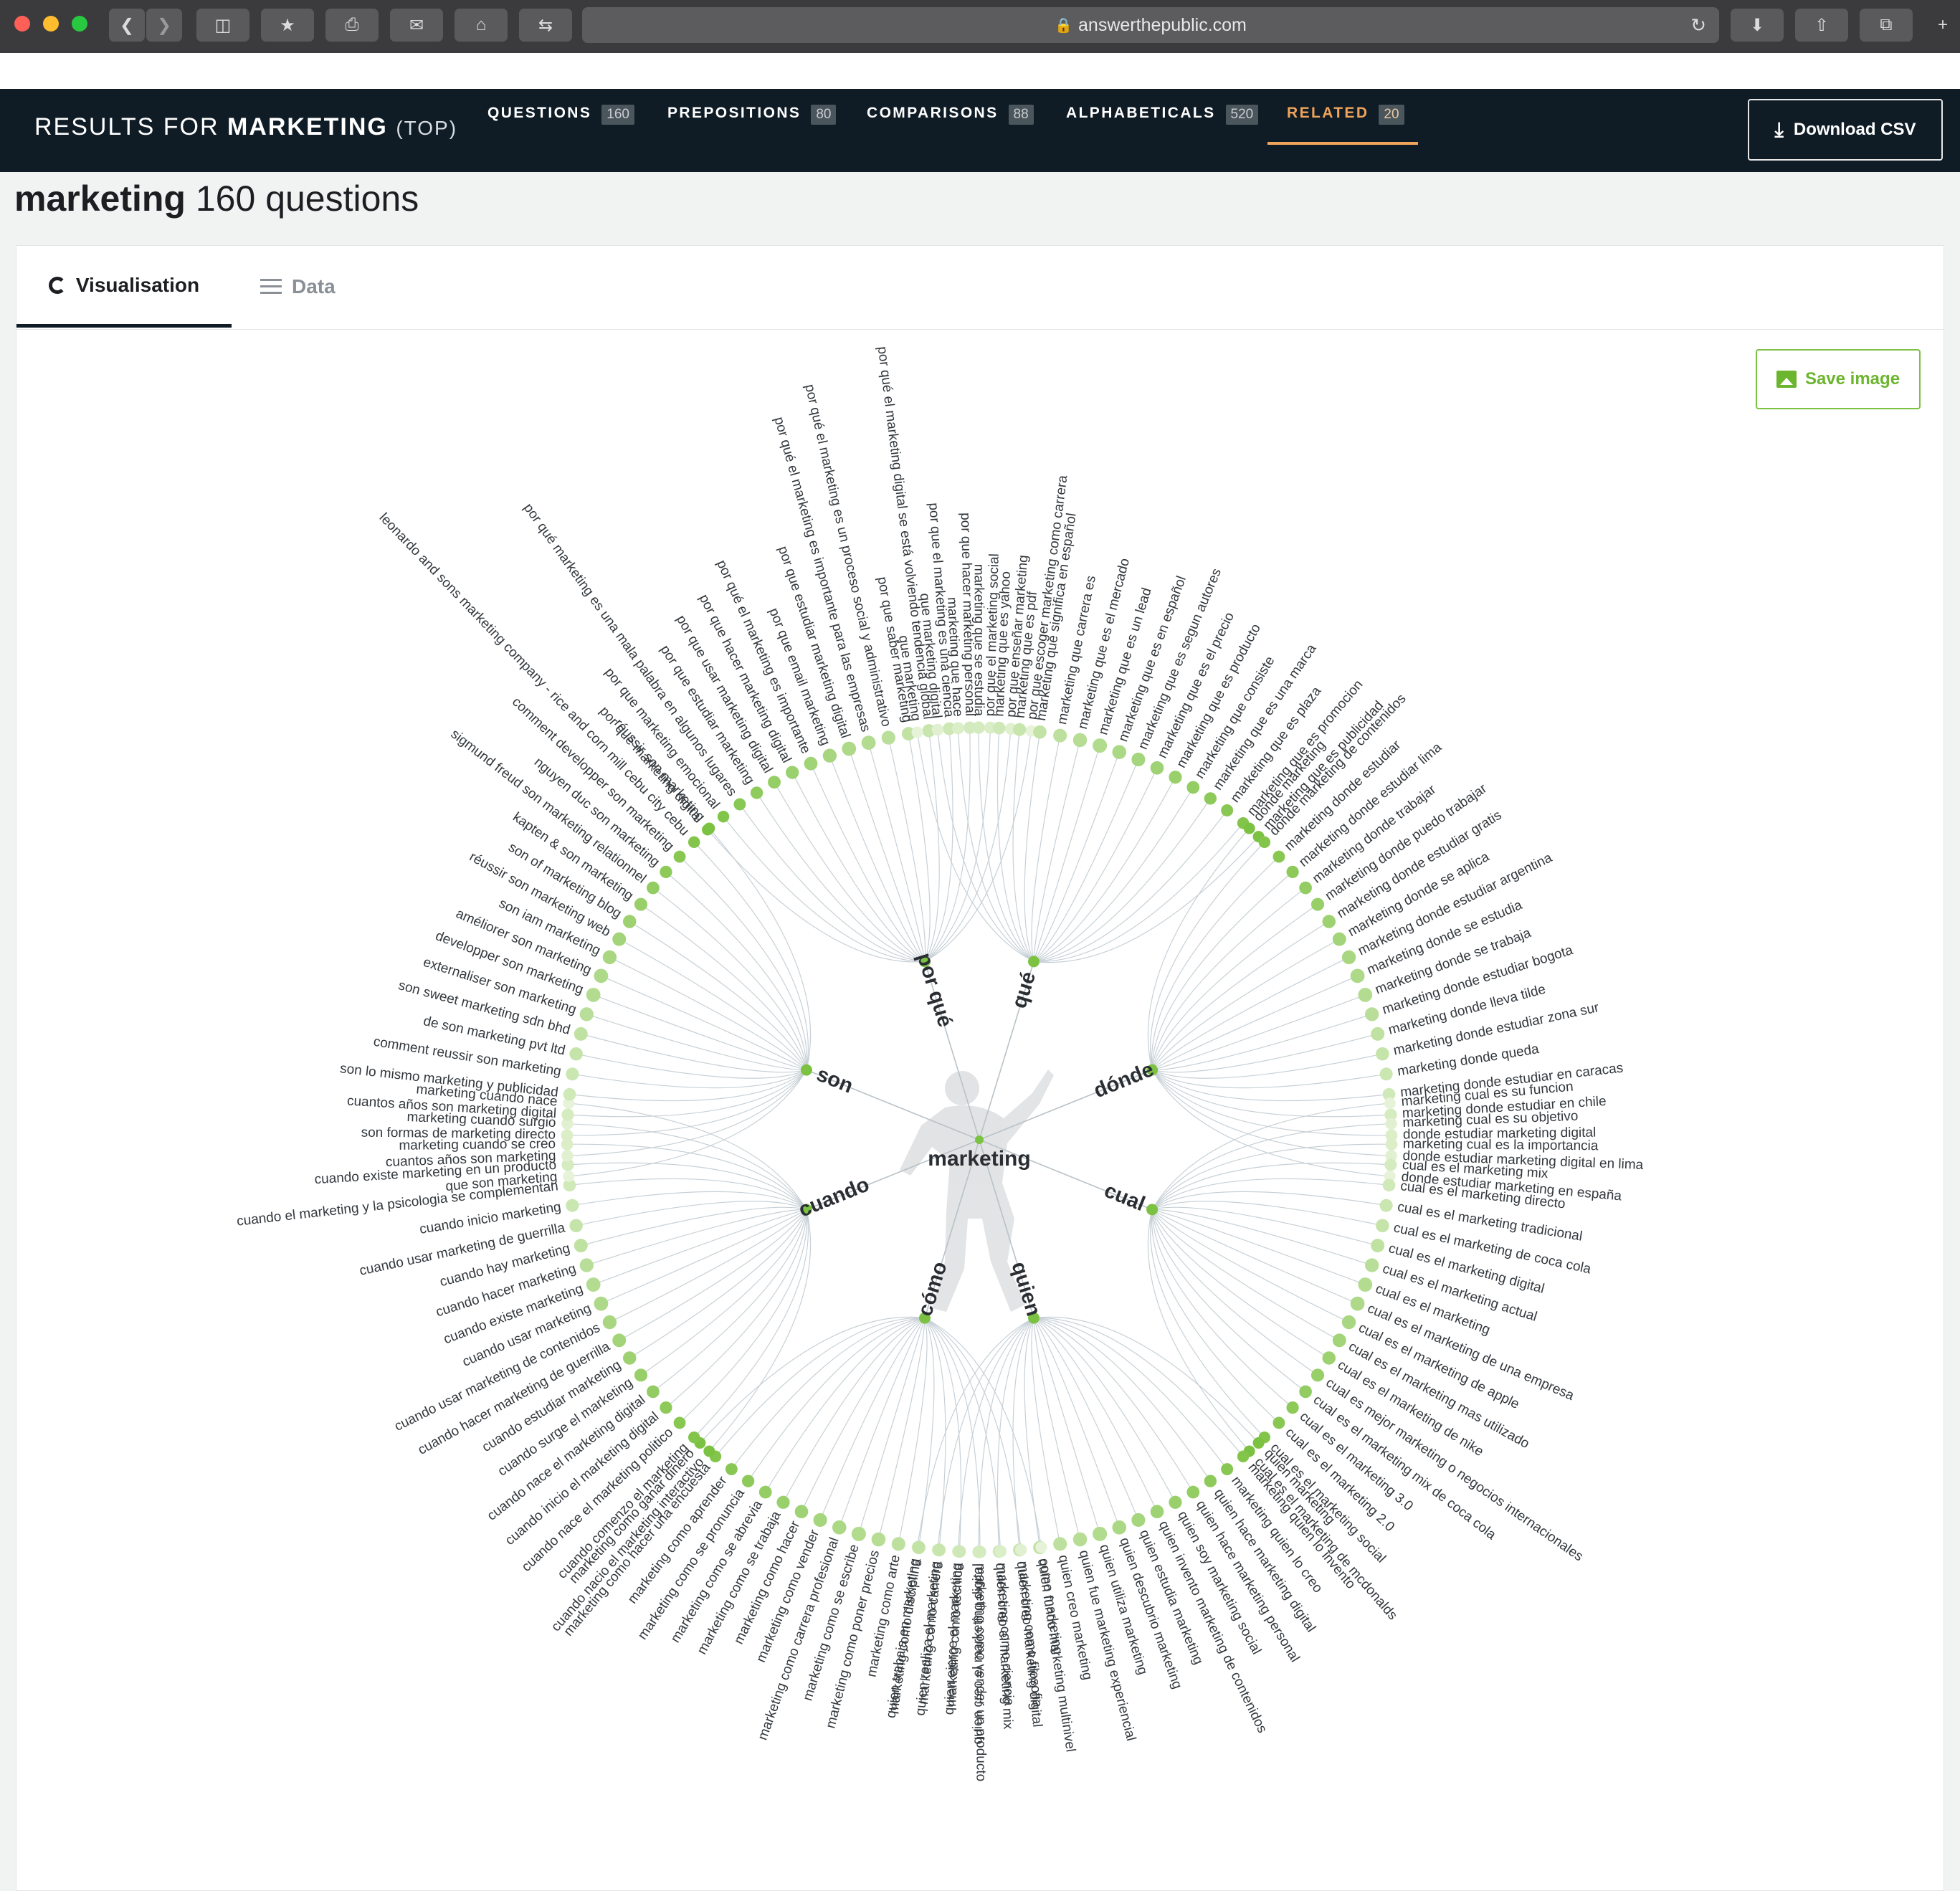 The width and height of the screenshot is (1960, 1891). What do you see at coordinates (1501, 1144) in the screenshot?
I see `leaf-label: marketing cual es la importancia` at bounding box center [1501, 1144].